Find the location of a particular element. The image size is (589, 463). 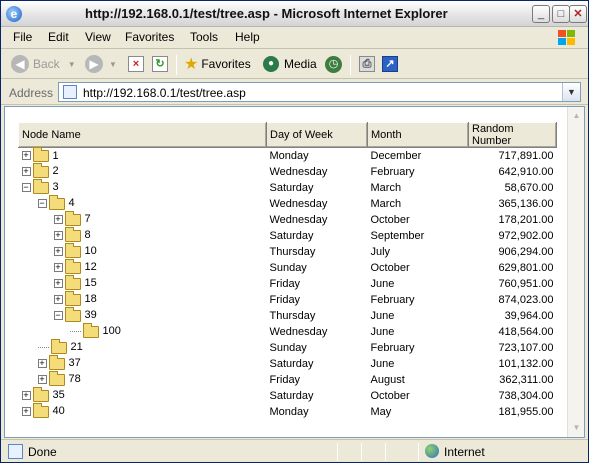

node-label: 3 is located at coordinates (56, 188).